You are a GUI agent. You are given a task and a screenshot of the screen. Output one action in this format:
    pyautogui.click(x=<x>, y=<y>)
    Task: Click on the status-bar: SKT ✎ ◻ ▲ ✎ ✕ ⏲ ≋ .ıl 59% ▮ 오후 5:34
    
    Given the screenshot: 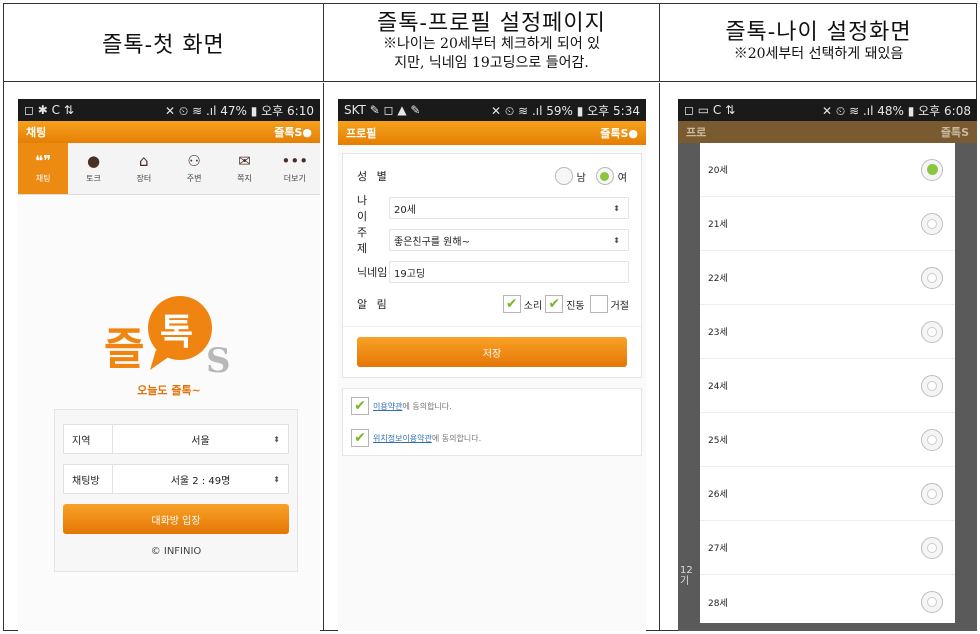 What is the action you would take?
    pyautogui.click(x=492, y=110)
    